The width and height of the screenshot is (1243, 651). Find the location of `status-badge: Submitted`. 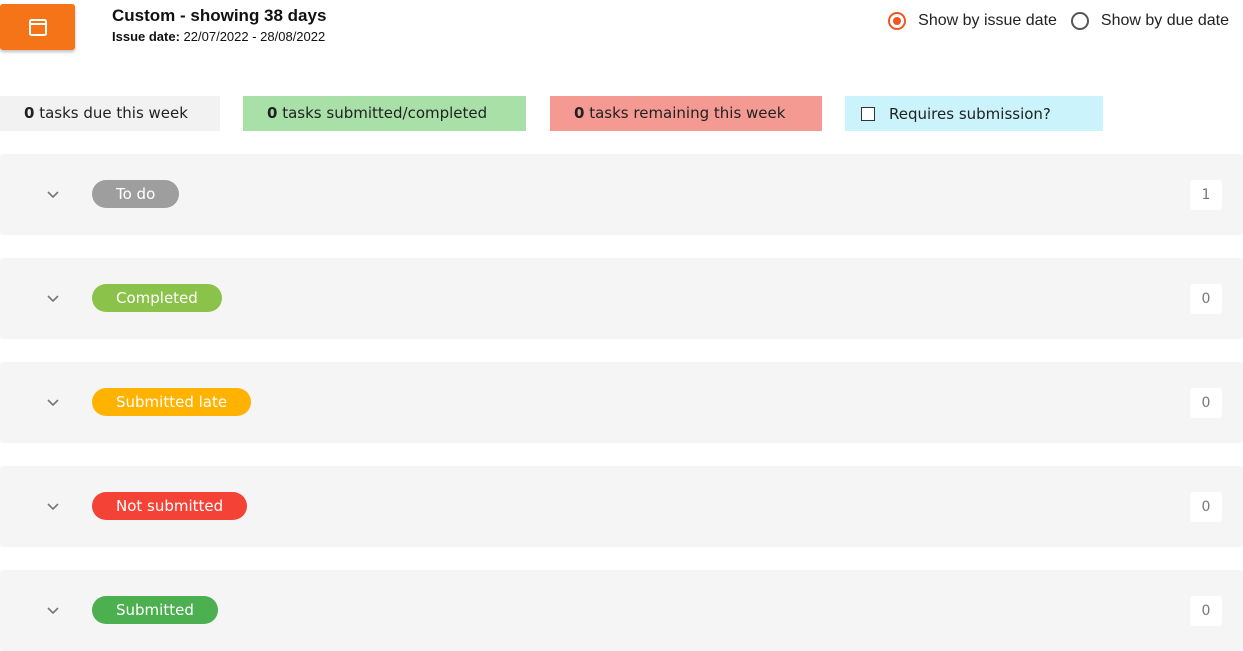

status-badge: Submitted is located at coordinates (155, 610).